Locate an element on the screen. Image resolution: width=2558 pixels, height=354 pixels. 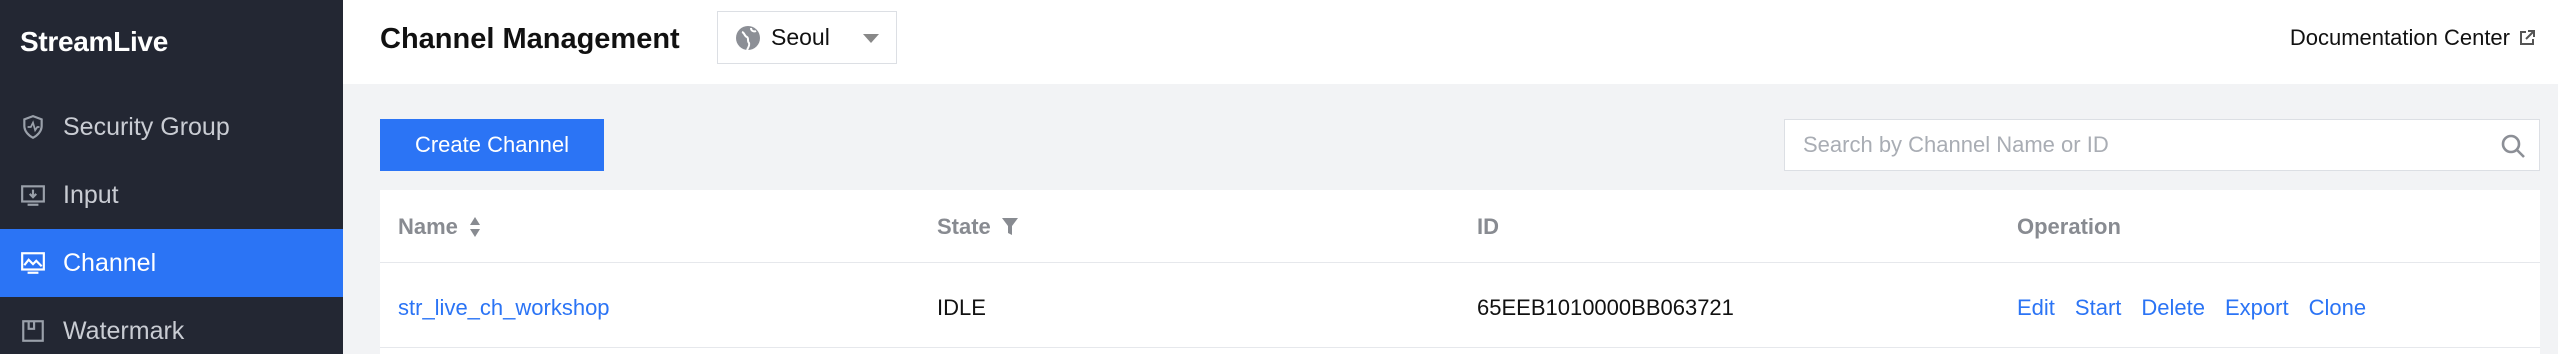
region-select: Seoul is located at coordinates (807, 37).